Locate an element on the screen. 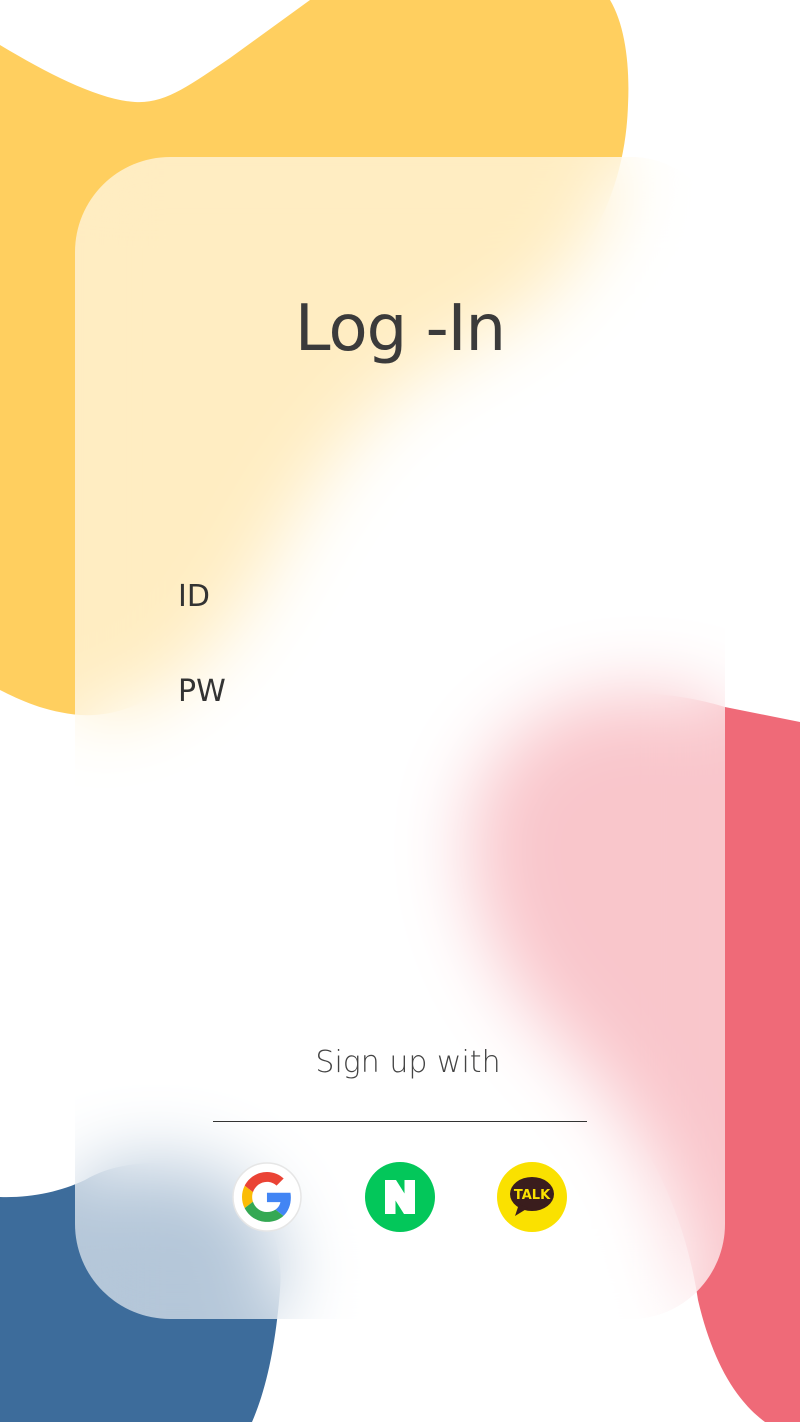 The width and height of the screenshot is (800, 1422). kakaotalk-signup-button: TALK is located at coordinates (532, 1197).